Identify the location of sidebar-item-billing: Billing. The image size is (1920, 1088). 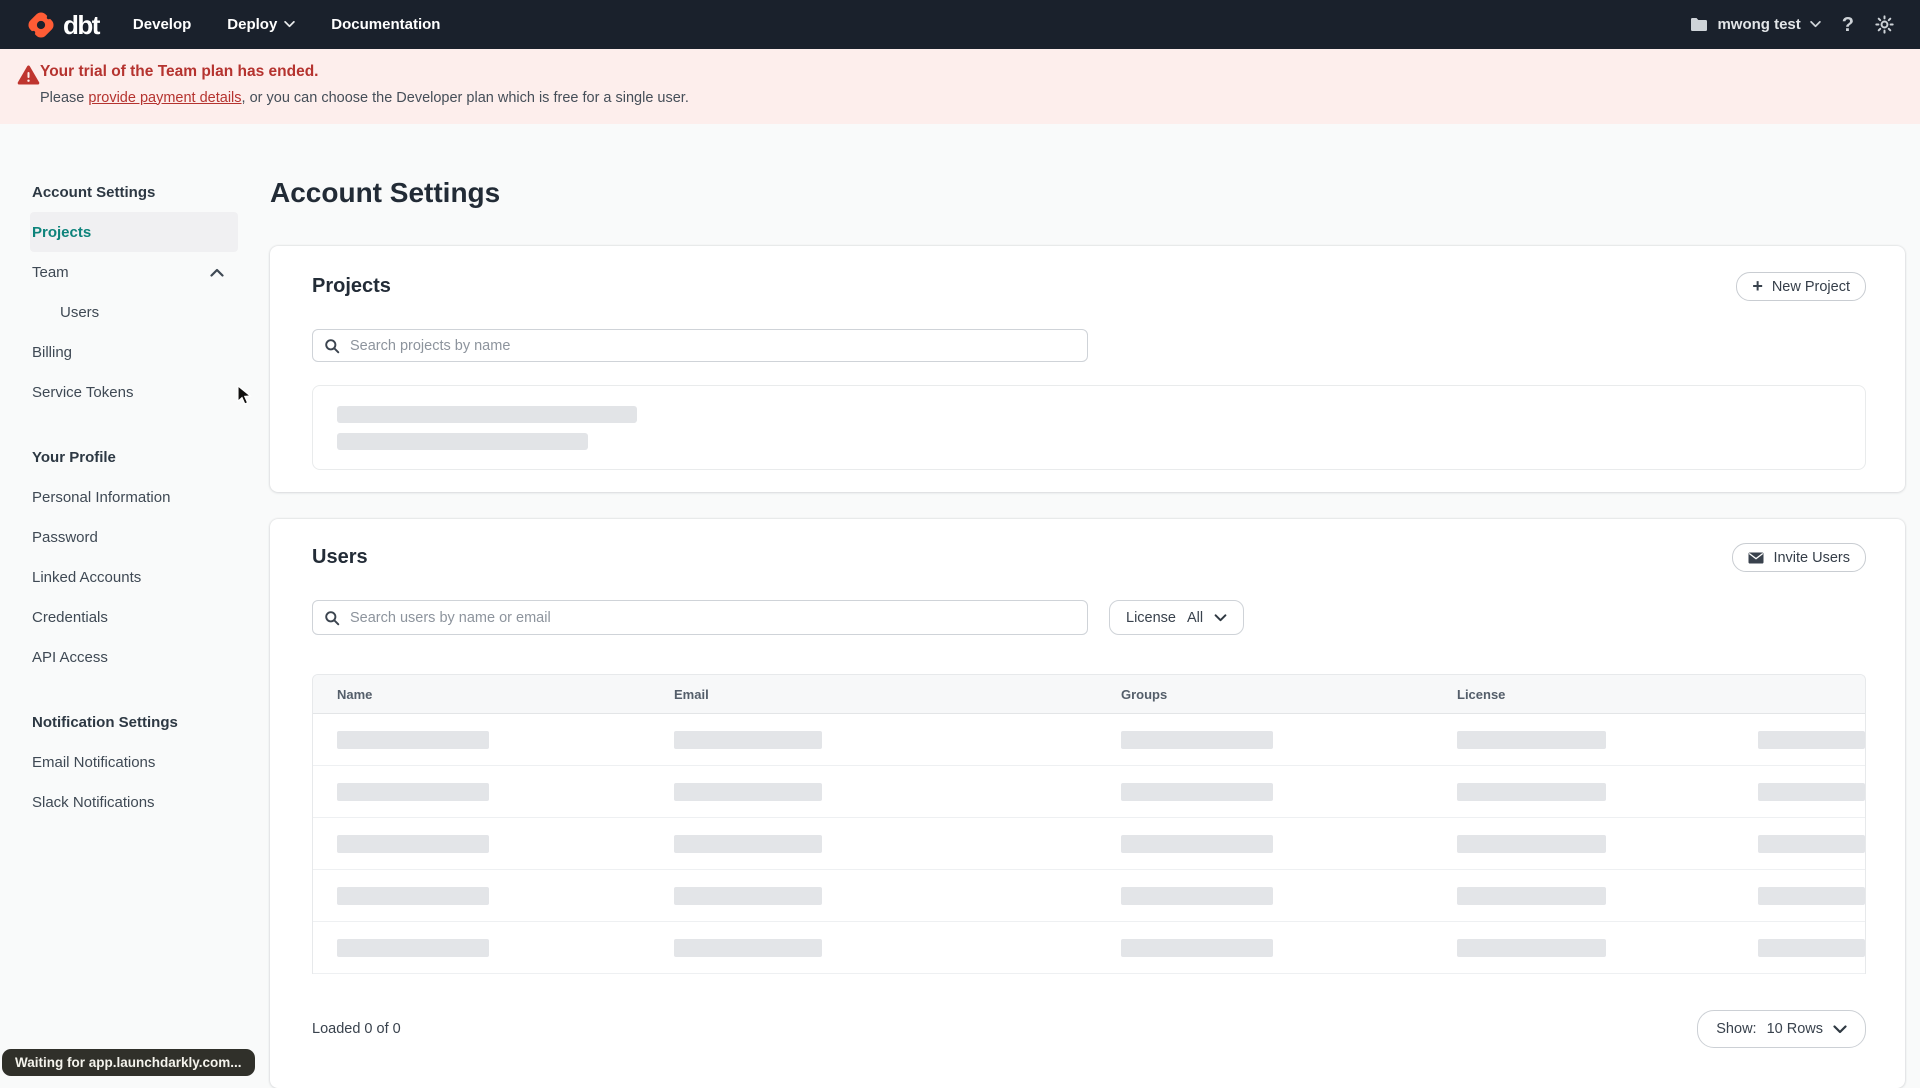
(134, 352).